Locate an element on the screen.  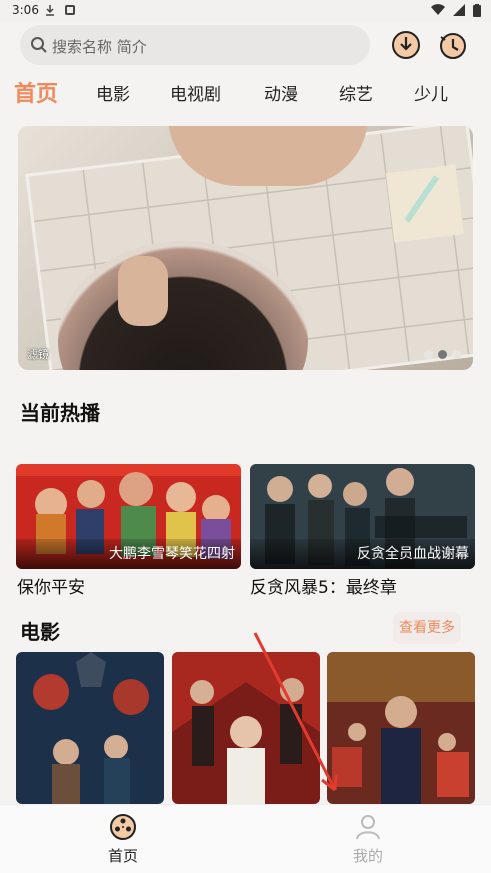
nav-mine-label: 我的 is located at coordinates (367, 856).